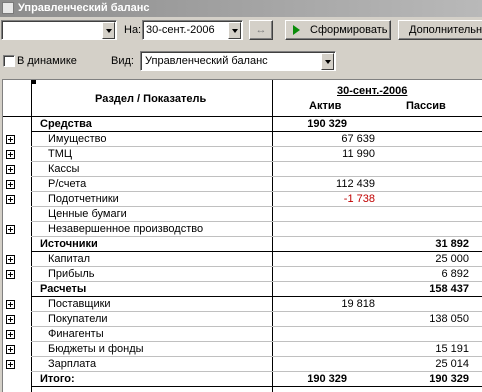 This screenshot has height=392, width=482. I want to click on cell-active: 11 990, so click(358, 154).